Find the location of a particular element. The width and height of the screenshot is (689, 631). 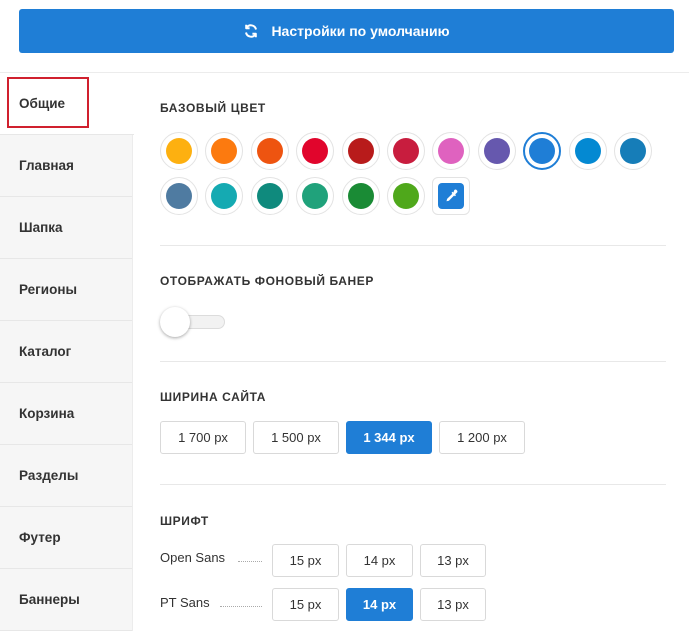

sidebar-item-label: Футер is located at coordinates (40, 537).